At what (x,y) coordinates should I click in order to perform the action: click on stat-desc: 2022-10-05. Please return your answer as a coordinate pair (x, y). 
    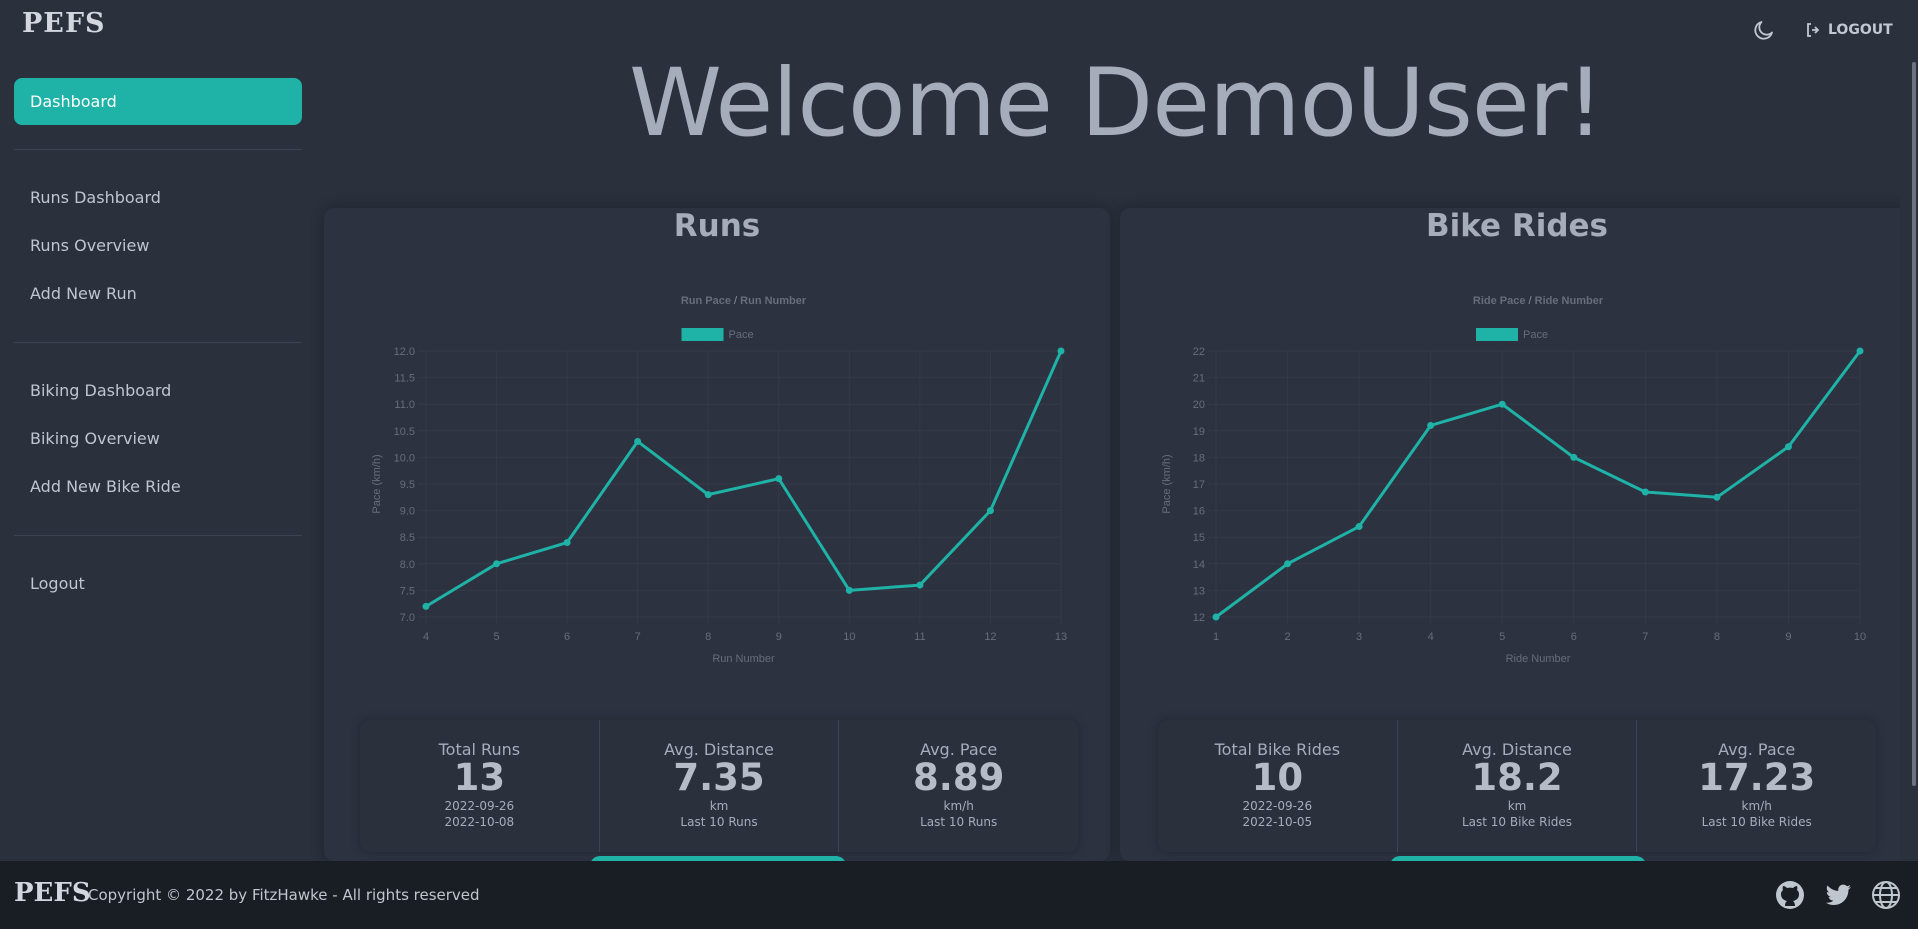
    Looking at the image, I should click on (1277, 821).